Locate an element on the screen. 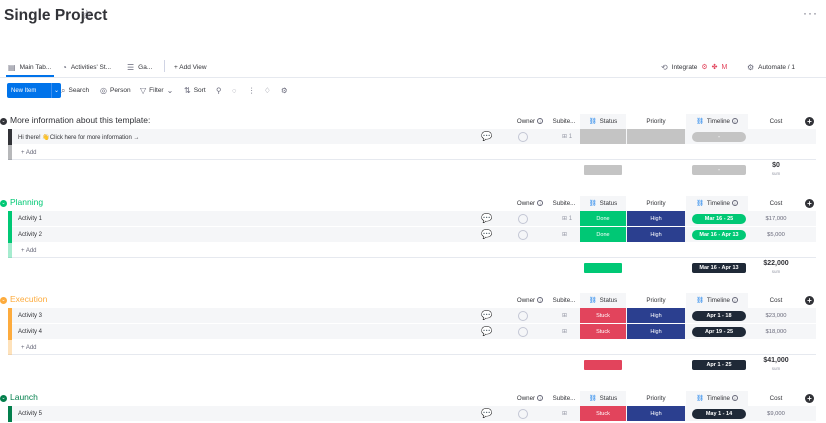 Image resolution: width=826 pixels, height=423 pixels. item-name: Activity 1 is located at coordinates (30, 219).